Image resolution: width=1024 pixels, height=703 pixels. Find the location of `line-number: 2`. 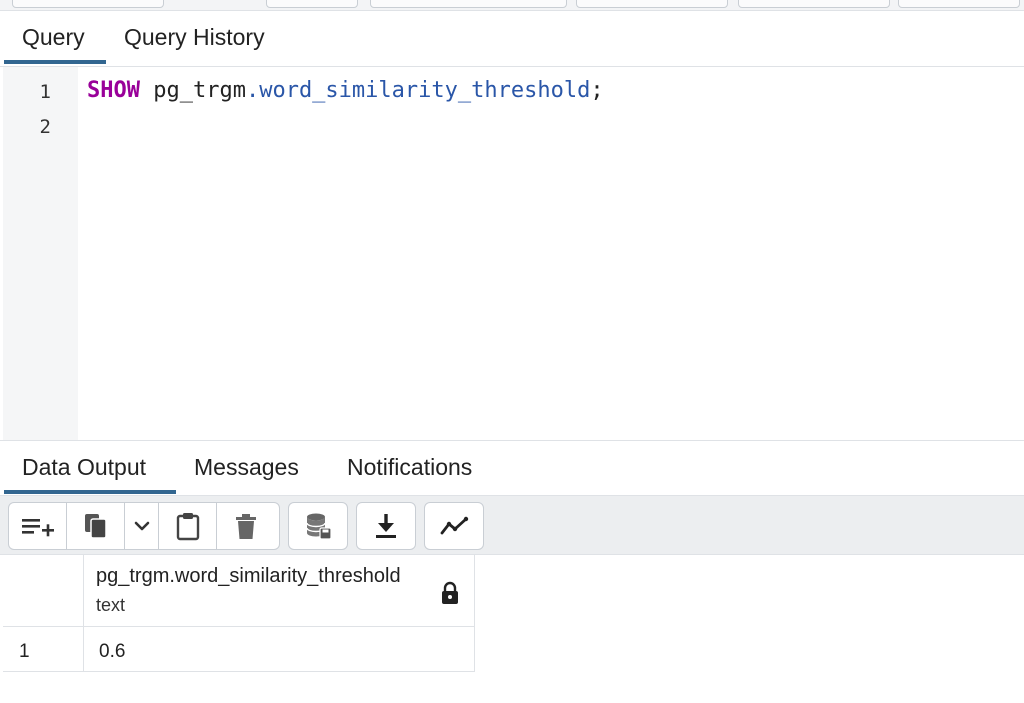

line-number: 2 is located at coordinates (45, 127).